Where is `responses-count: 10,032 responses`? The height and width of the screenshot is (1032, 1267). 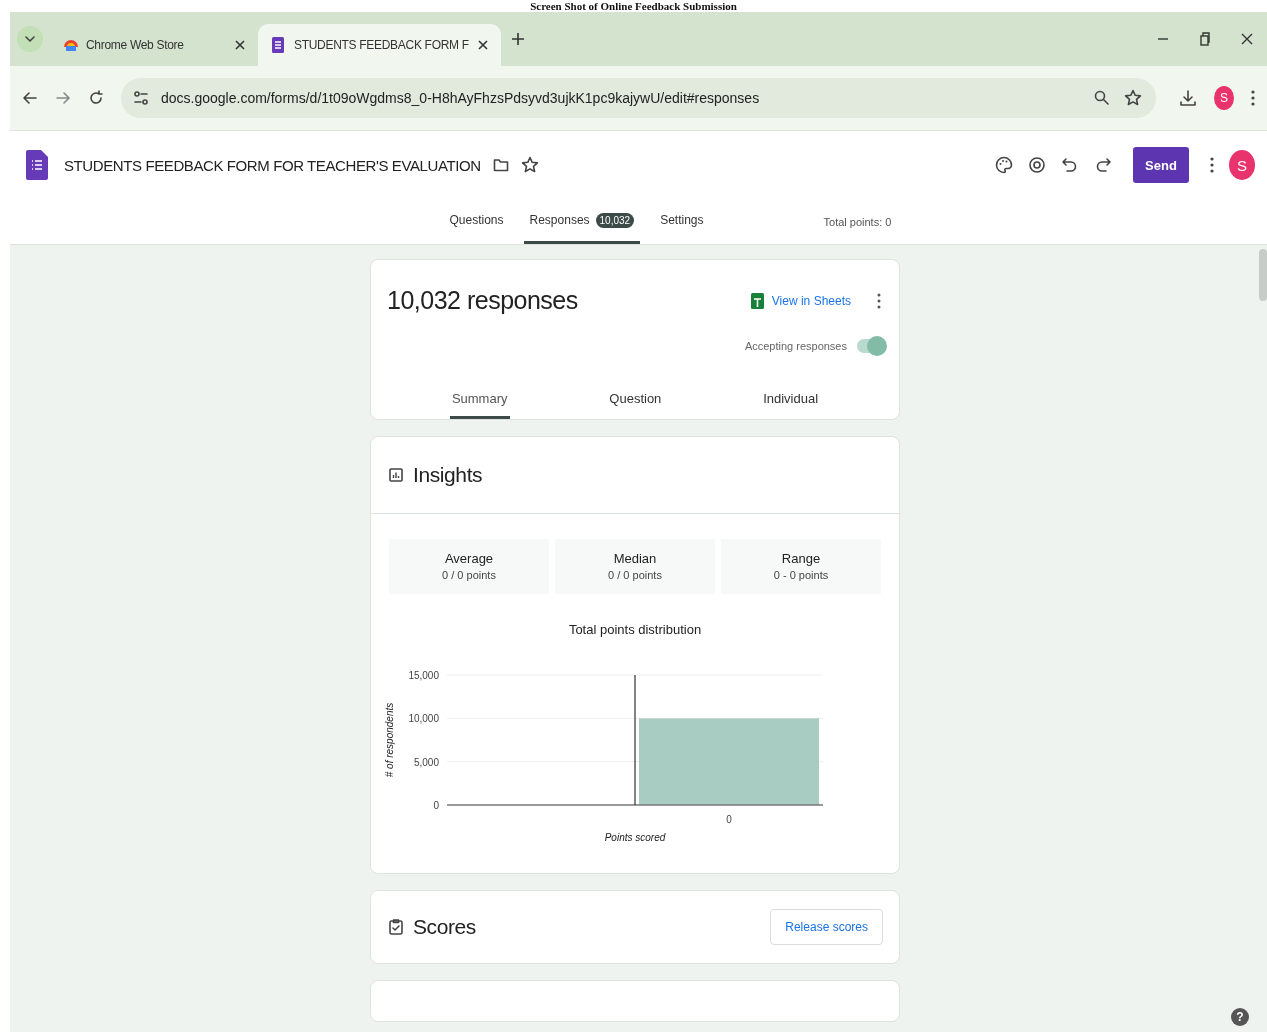
responses-count: 10,032 responses is located at coordinates (483, 300).